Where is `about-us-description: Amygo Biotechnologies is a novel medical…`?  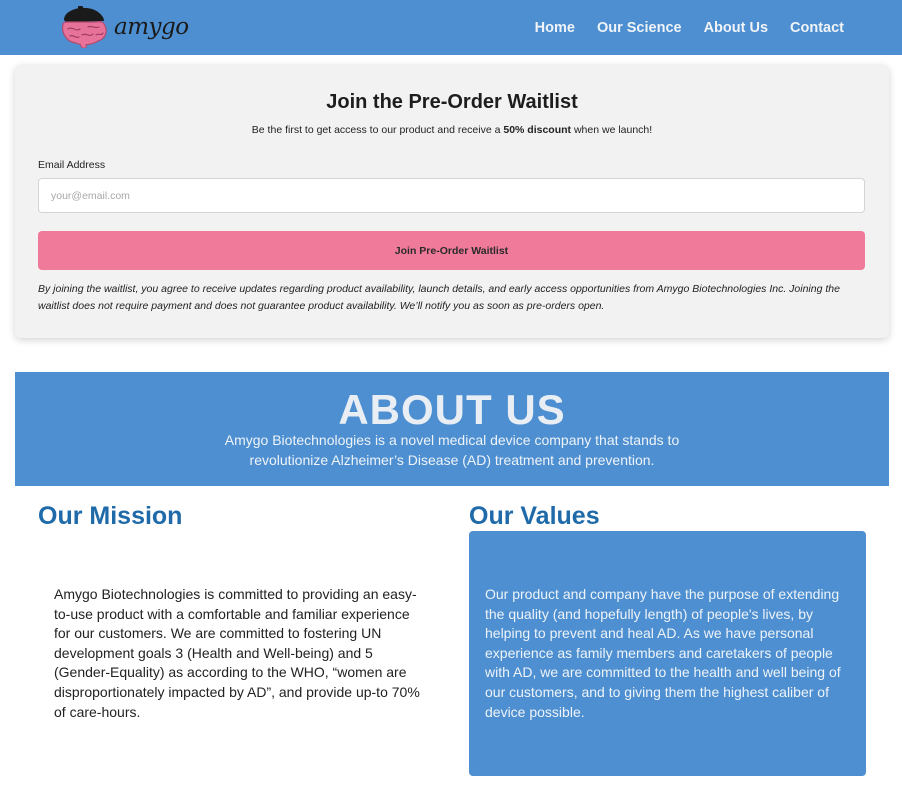 about-us-description: Amygo Biotechnologies is a novel medical… is located at coordinates (452, 450).